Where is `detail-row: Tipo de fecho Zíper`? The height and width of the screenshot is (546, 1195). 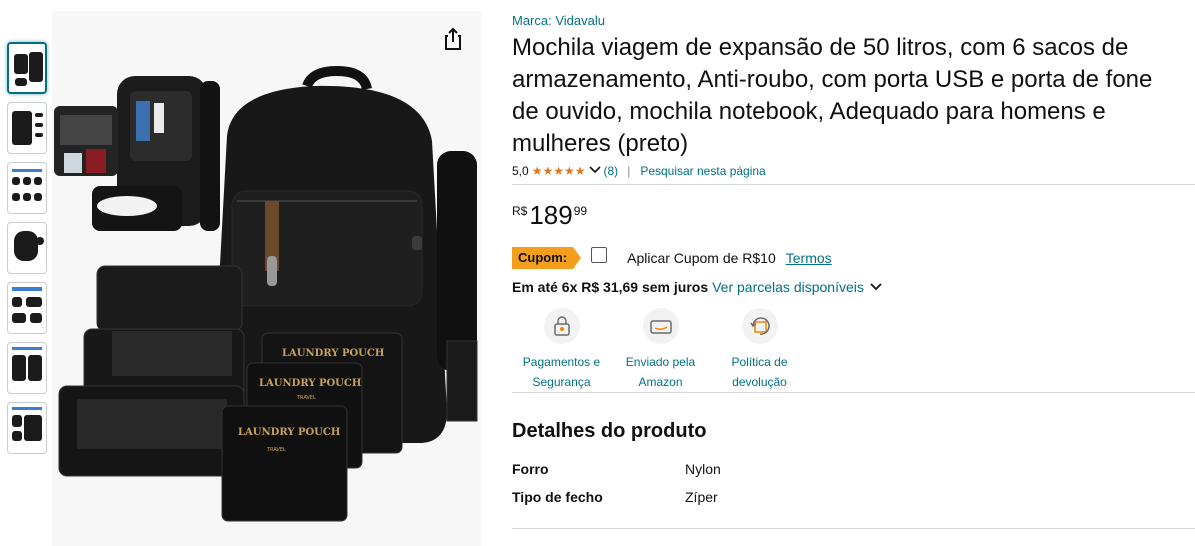
detail-row: Tipo de fecho Zíper is located at coordinates (615, 497).